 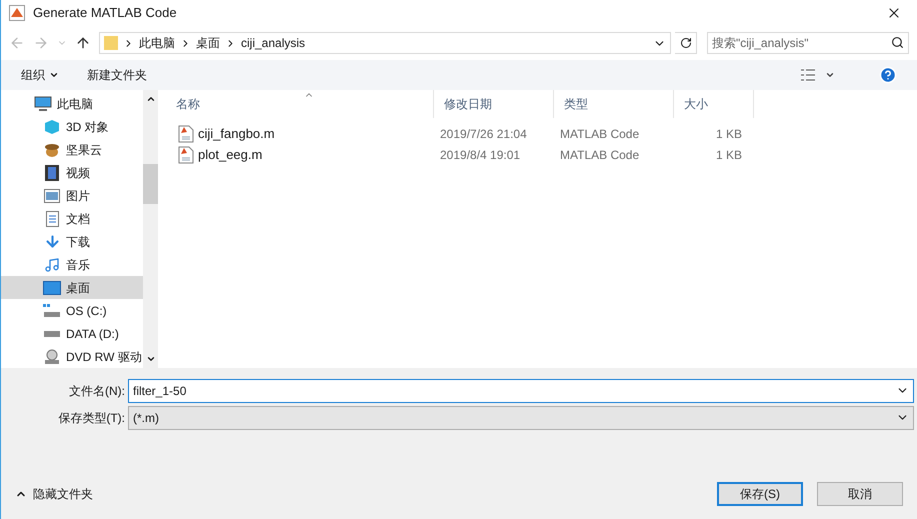 What do you see at coordinates (111, 43) in the screenshot?
I see `folder-icon` at bounding box center [111, 43].